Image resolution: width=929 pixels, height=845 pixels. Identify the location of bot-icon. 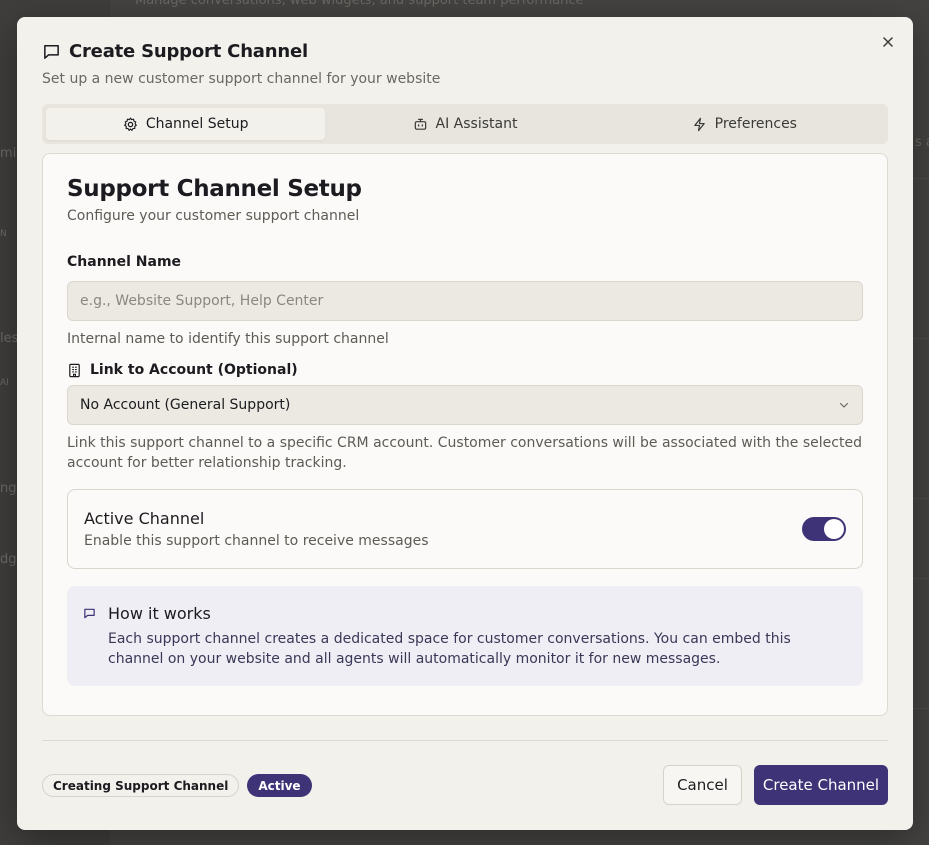
(420, 124).